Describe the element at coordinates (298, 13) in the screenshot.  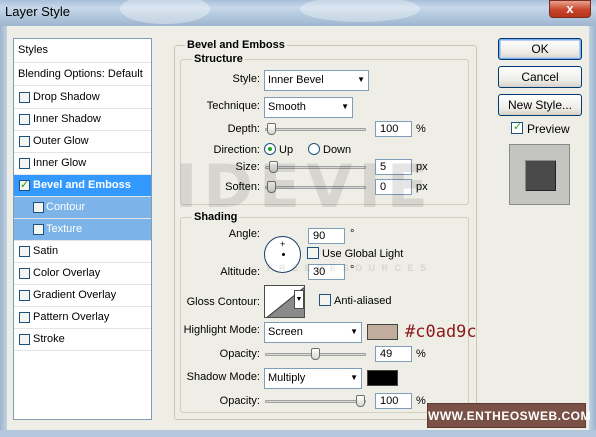
I see `title-bar: Layer Style x` at that location.